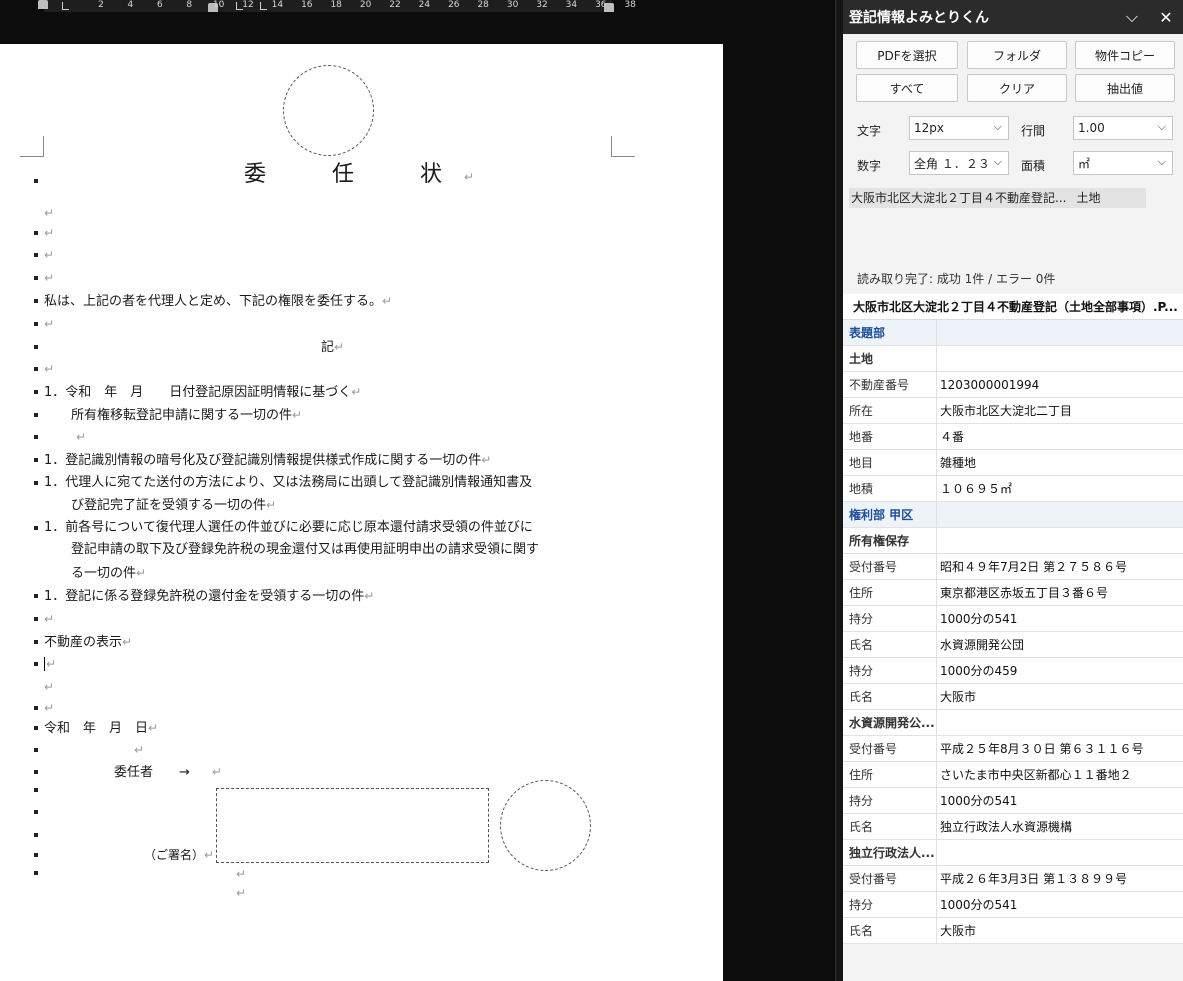 The image size is (1183, 981). What do you see at coordinates (1125, 88) in the screenshot?
I see `extracted-values-button: 抽出値` at bounding box center [1125, 88].